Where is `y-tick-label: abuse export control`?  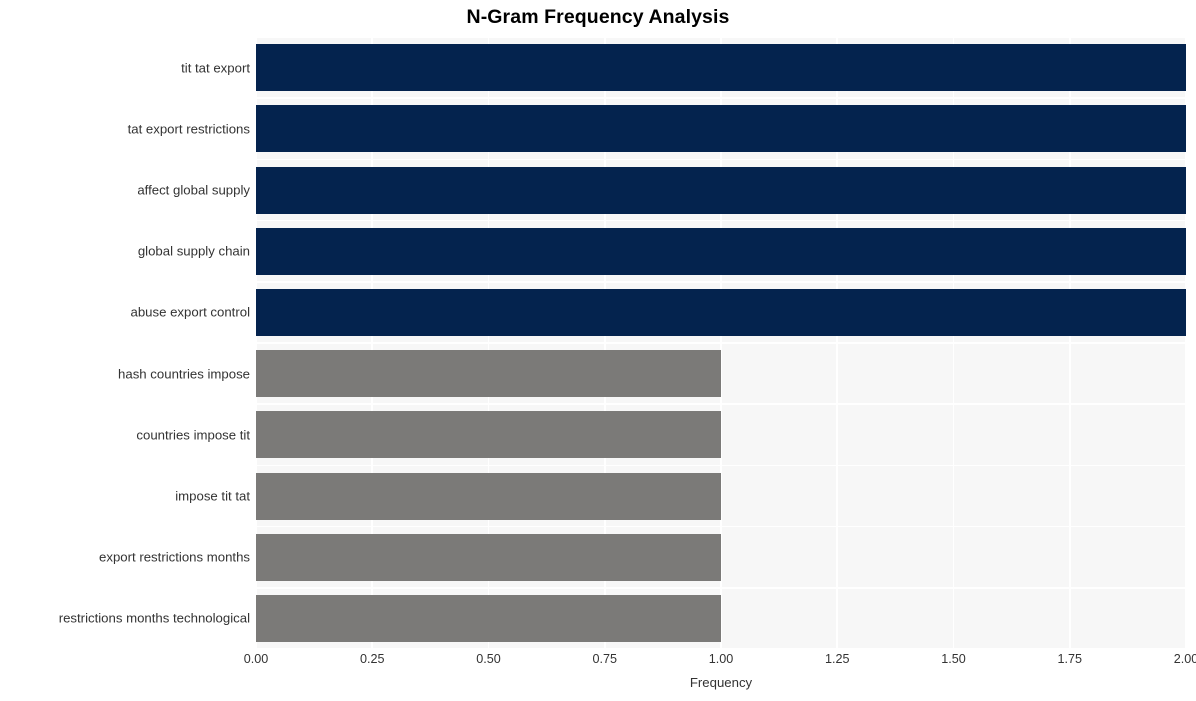
y-tick-label: abuse export control is located at coordinates (190, 312).